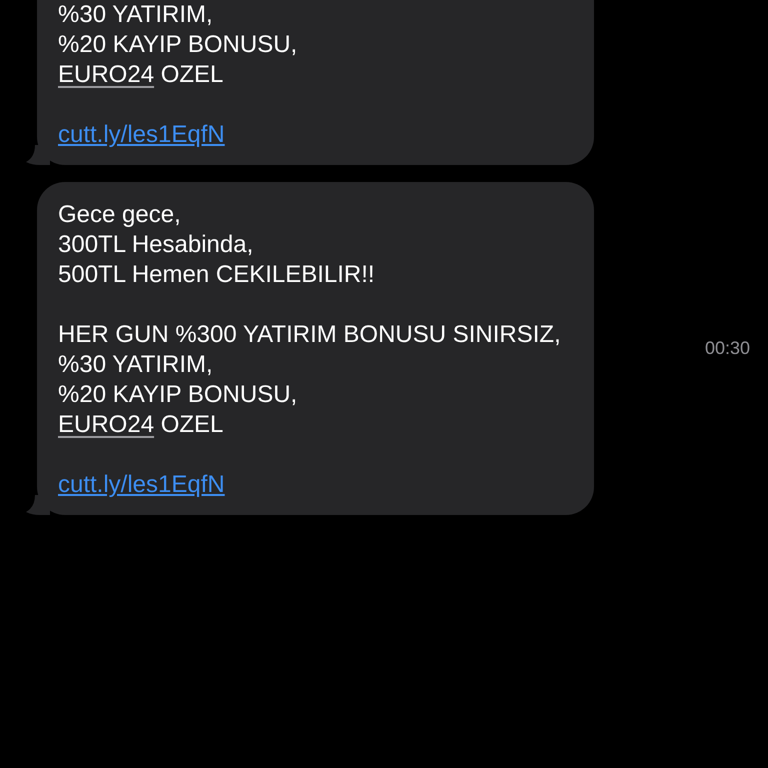  Describe the element at coordinates (119, 215) in the screenshot. I see `message-line: Gece gece,` at that location.